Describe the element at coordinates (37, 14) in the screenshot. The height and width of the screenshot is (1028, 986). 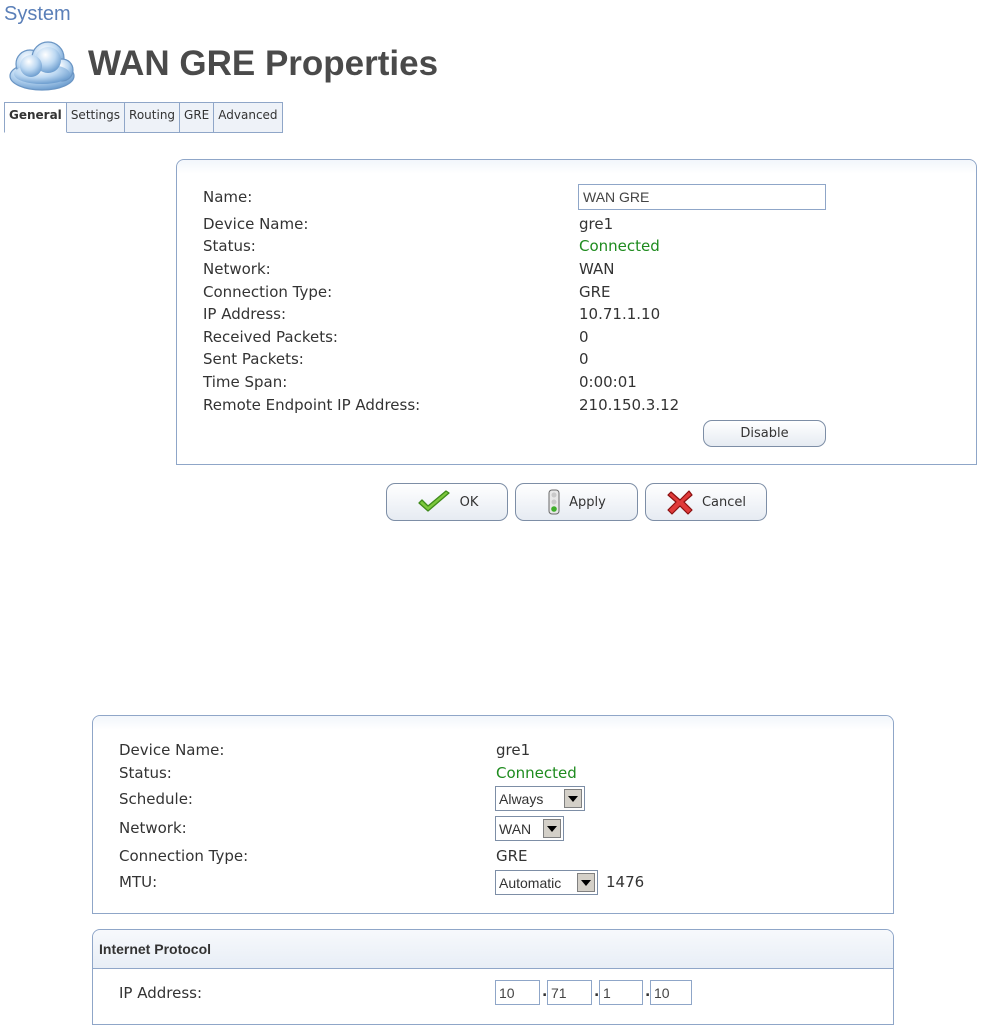
I see `breadcrumb: System` at that location.